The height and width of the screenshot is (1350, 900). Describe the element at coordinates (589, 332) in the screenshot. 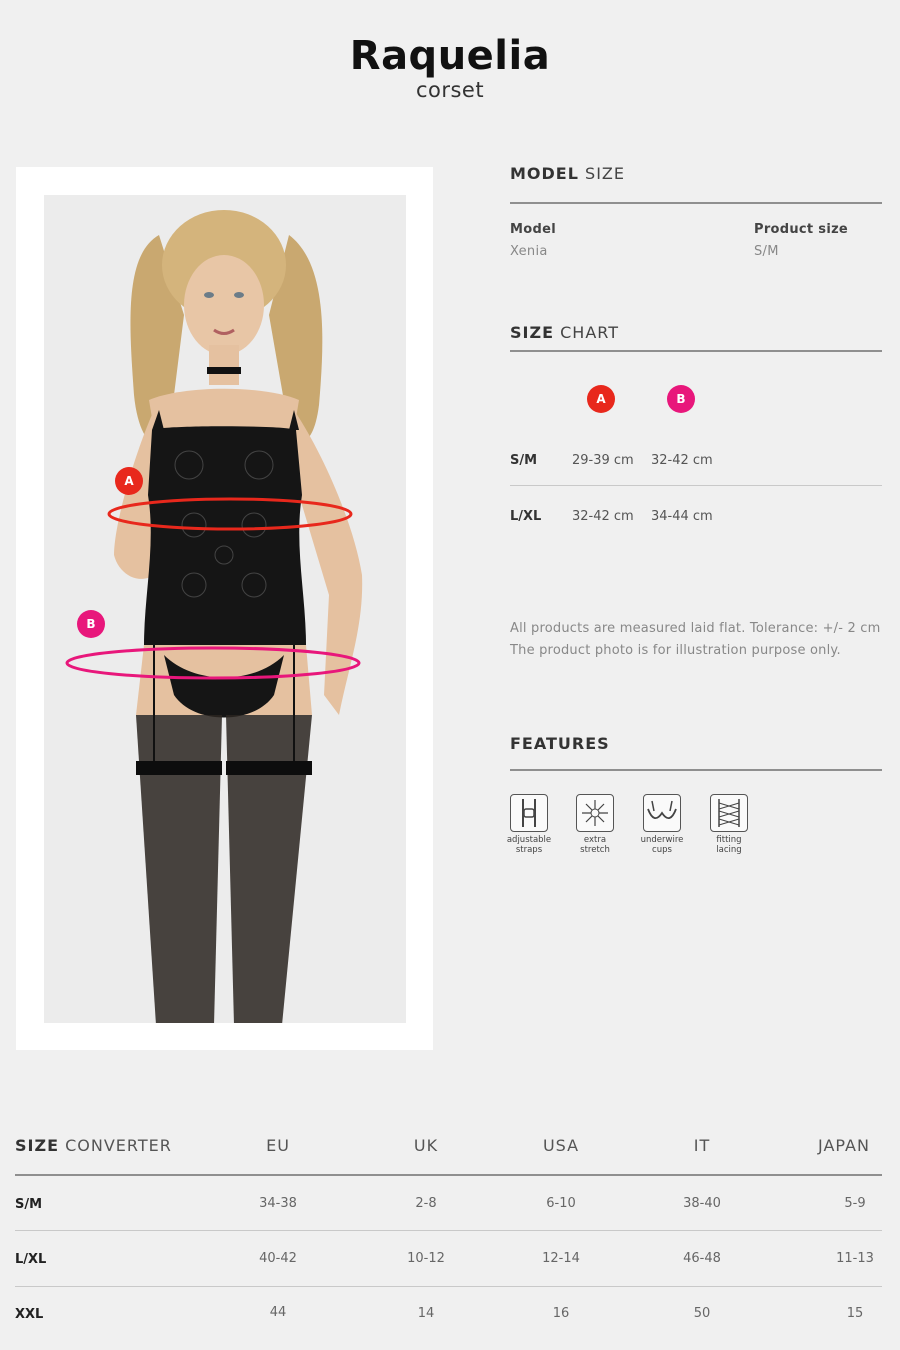

I see `size-chart-heading-rest: CHART` at that location.